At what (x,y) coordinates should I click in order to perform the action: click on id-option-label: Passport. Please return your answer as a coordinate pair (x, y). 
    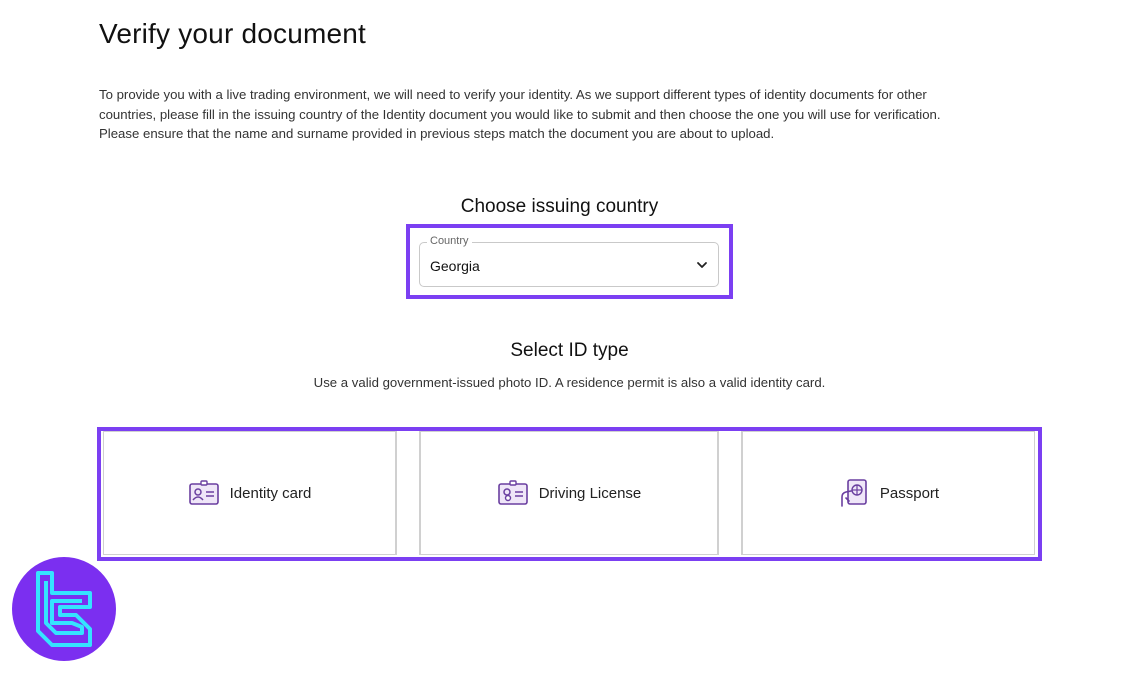
    Looking at the image, I should click on (909, 493).